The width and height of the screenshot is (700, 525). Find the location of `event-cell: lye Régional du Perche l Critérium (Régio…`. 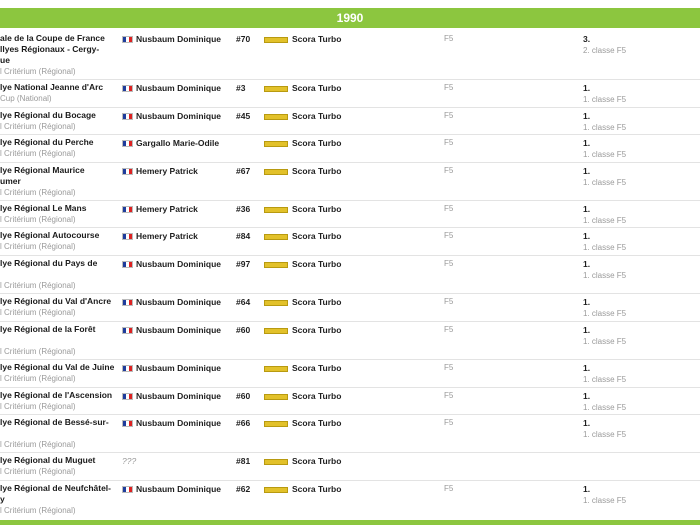

event-cell: lye Régional du Perche l Critérium (Régio… is located at coordinates (59, 148).